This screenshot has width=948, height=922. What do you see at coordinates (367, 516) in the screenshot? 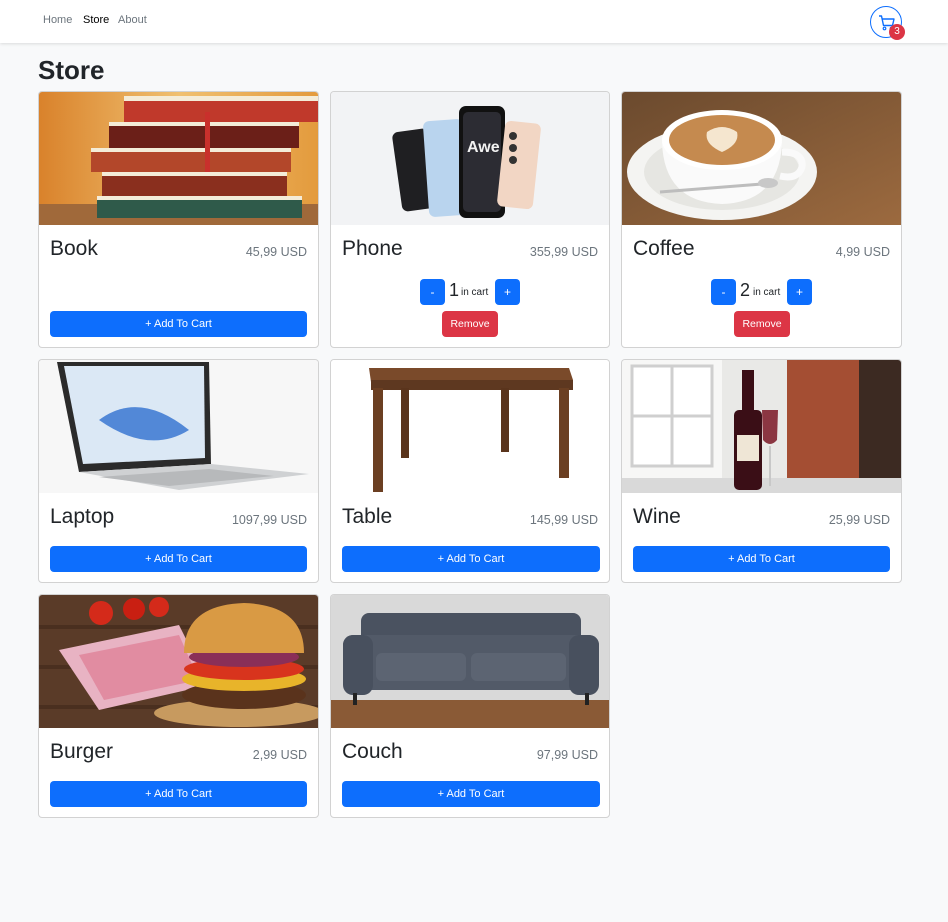
I see `product-name: Table` at bounding box center [367, 516].